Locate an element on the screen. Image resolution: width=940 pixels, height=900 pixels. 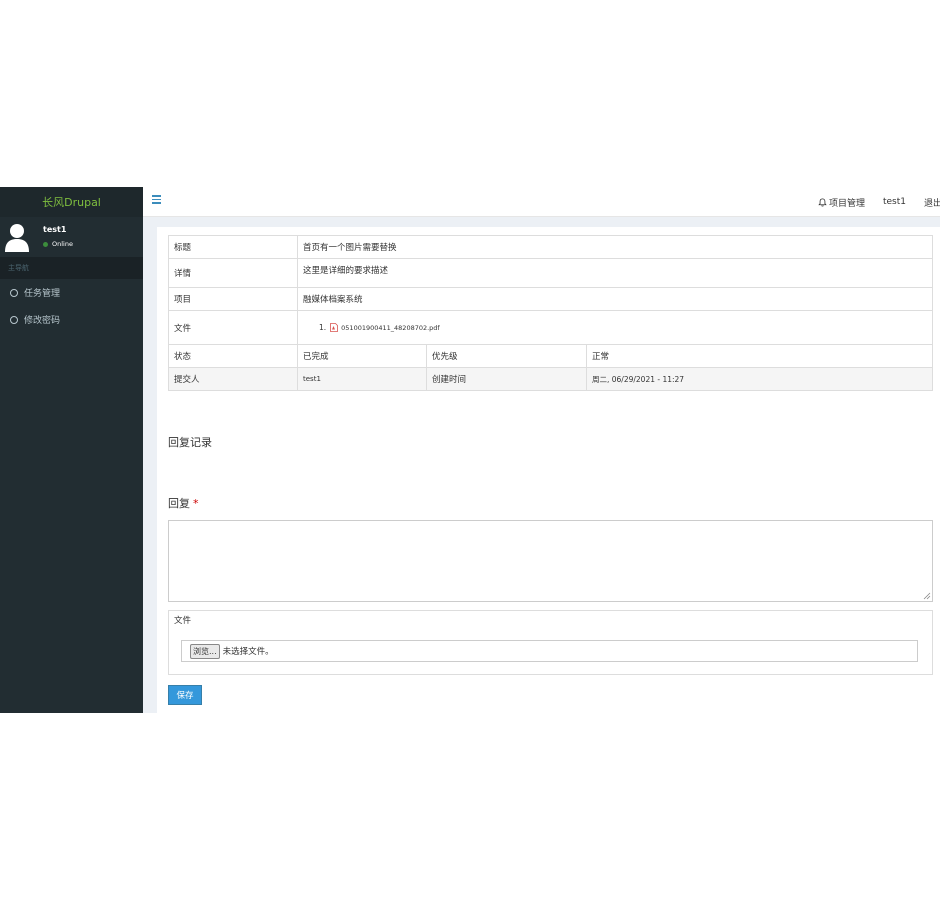
detail-label: 详情 is located at coordinates (233, 273).